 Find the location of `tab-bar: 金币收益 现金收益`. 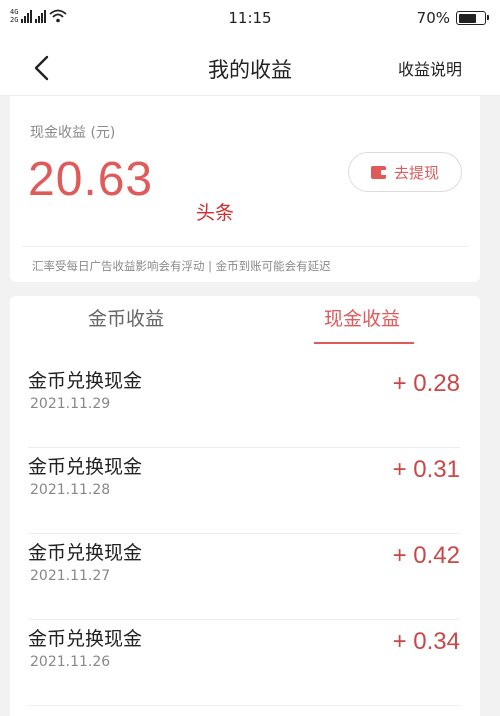

tab-bar: 金币收益 现金收益 is located at coordinates (245, 320).